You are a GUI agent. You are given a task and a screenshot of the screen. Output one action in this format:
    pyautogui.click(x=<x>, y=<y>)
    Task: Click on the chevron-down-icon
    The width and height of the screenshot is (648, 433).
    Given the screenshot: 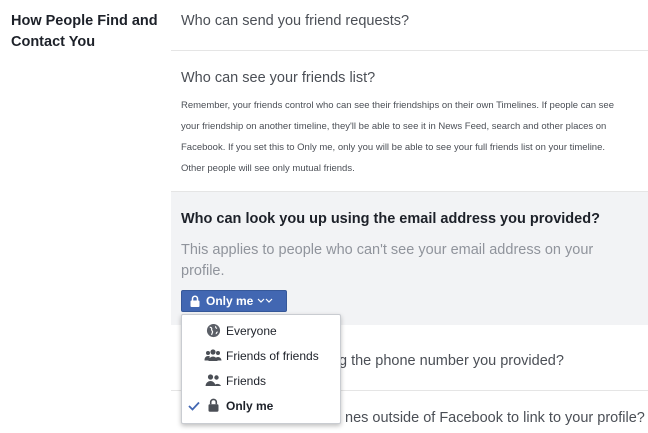 What is the action you would take?
    pyautogui.click(x=265, y=301)
    